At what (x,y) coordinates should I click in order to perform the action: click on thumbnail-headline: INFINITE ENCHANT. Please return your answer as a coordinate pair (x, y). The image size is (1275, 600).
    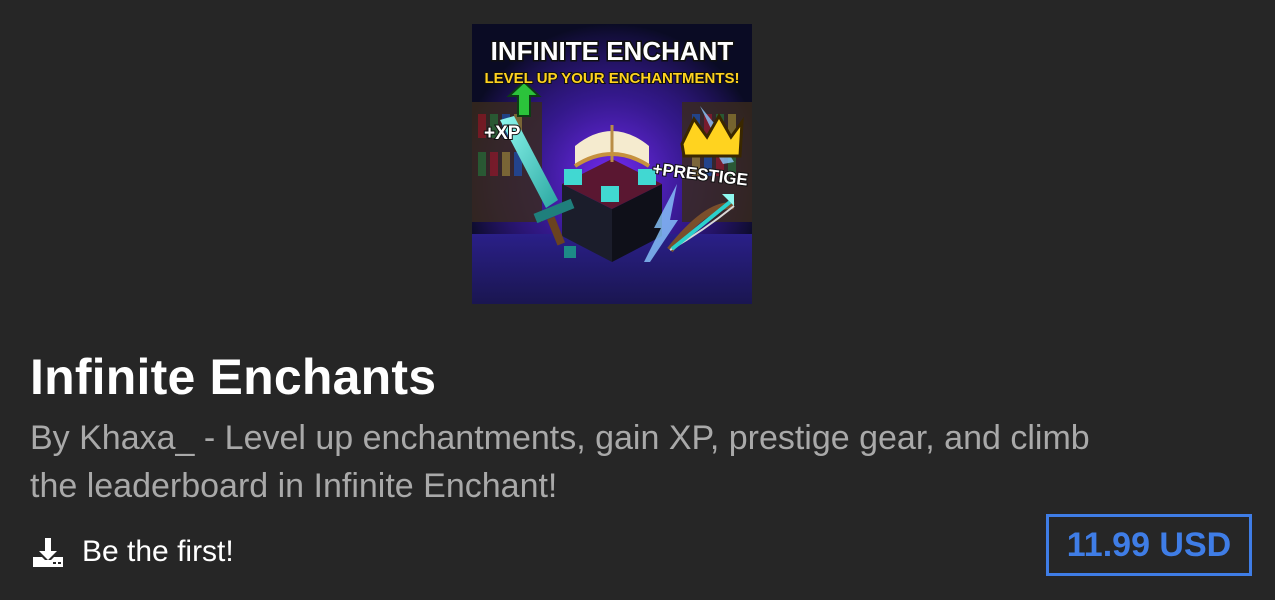
    Looking at the image, I should click on (612, 51).